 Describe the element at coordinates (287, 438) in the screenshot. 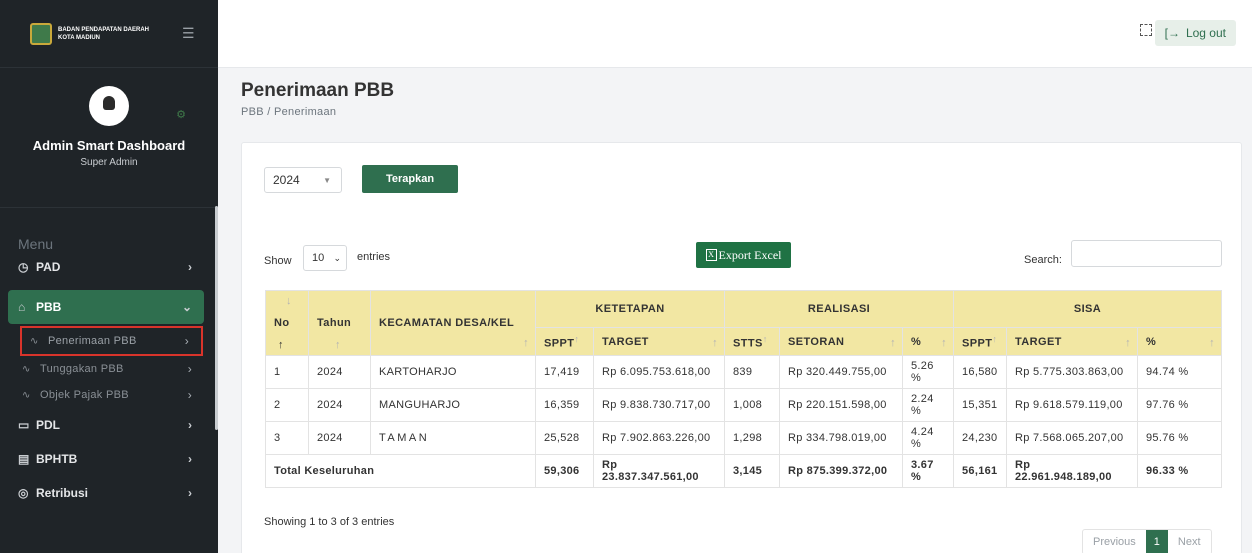

I see `cell-no: 3` at that location.